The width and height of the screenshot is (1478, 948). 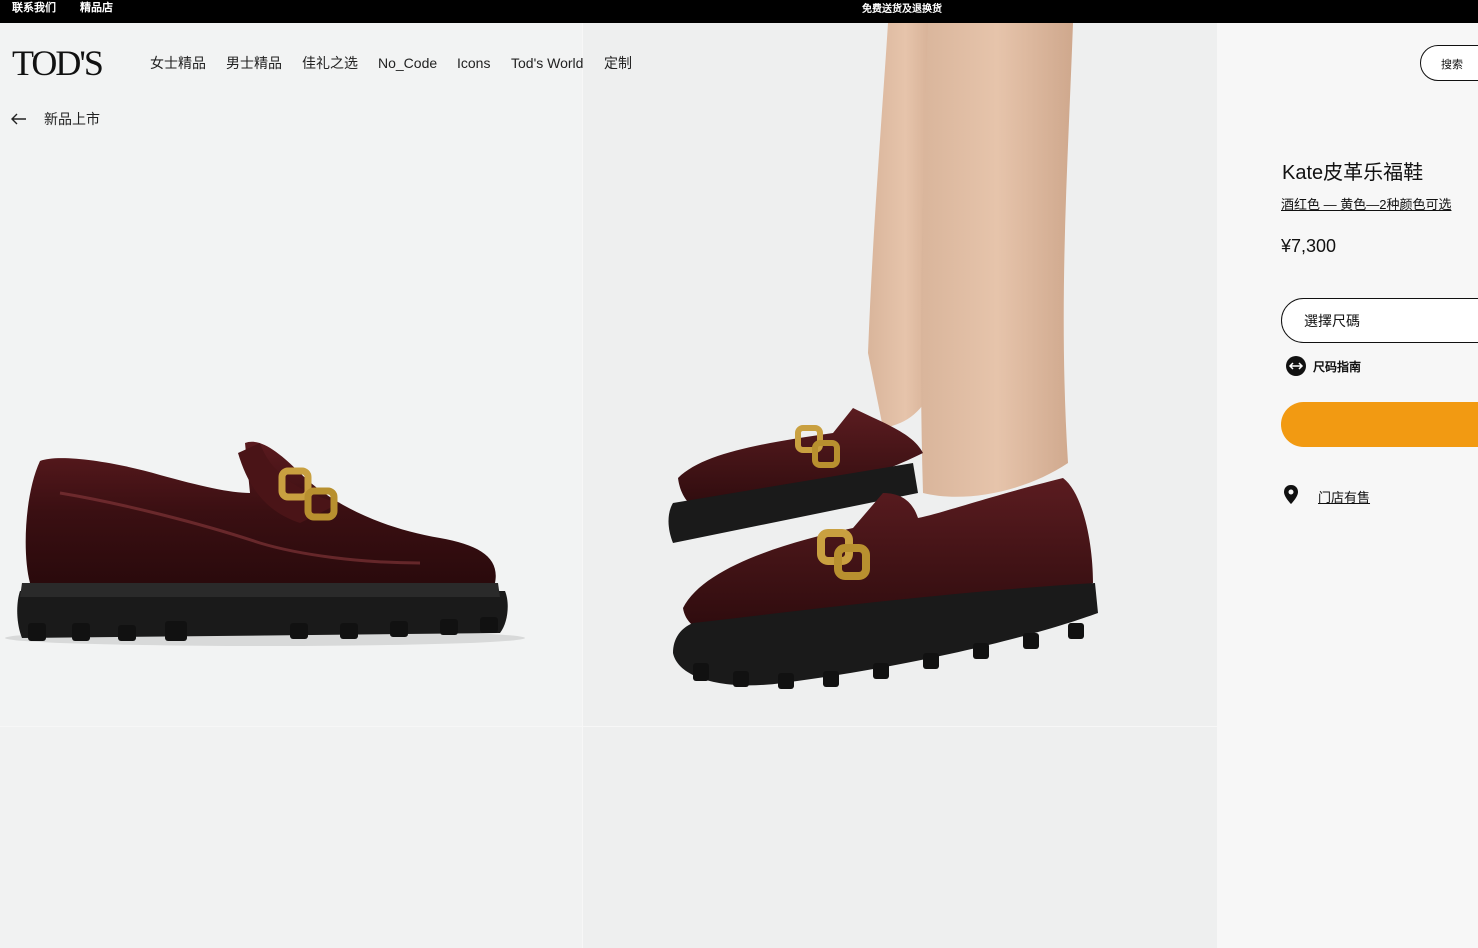 What do you see at coordinates (1344, 497) in the screenshot?
I see `store-availability-label: 门店有售` at bounding box center [1344, 497].